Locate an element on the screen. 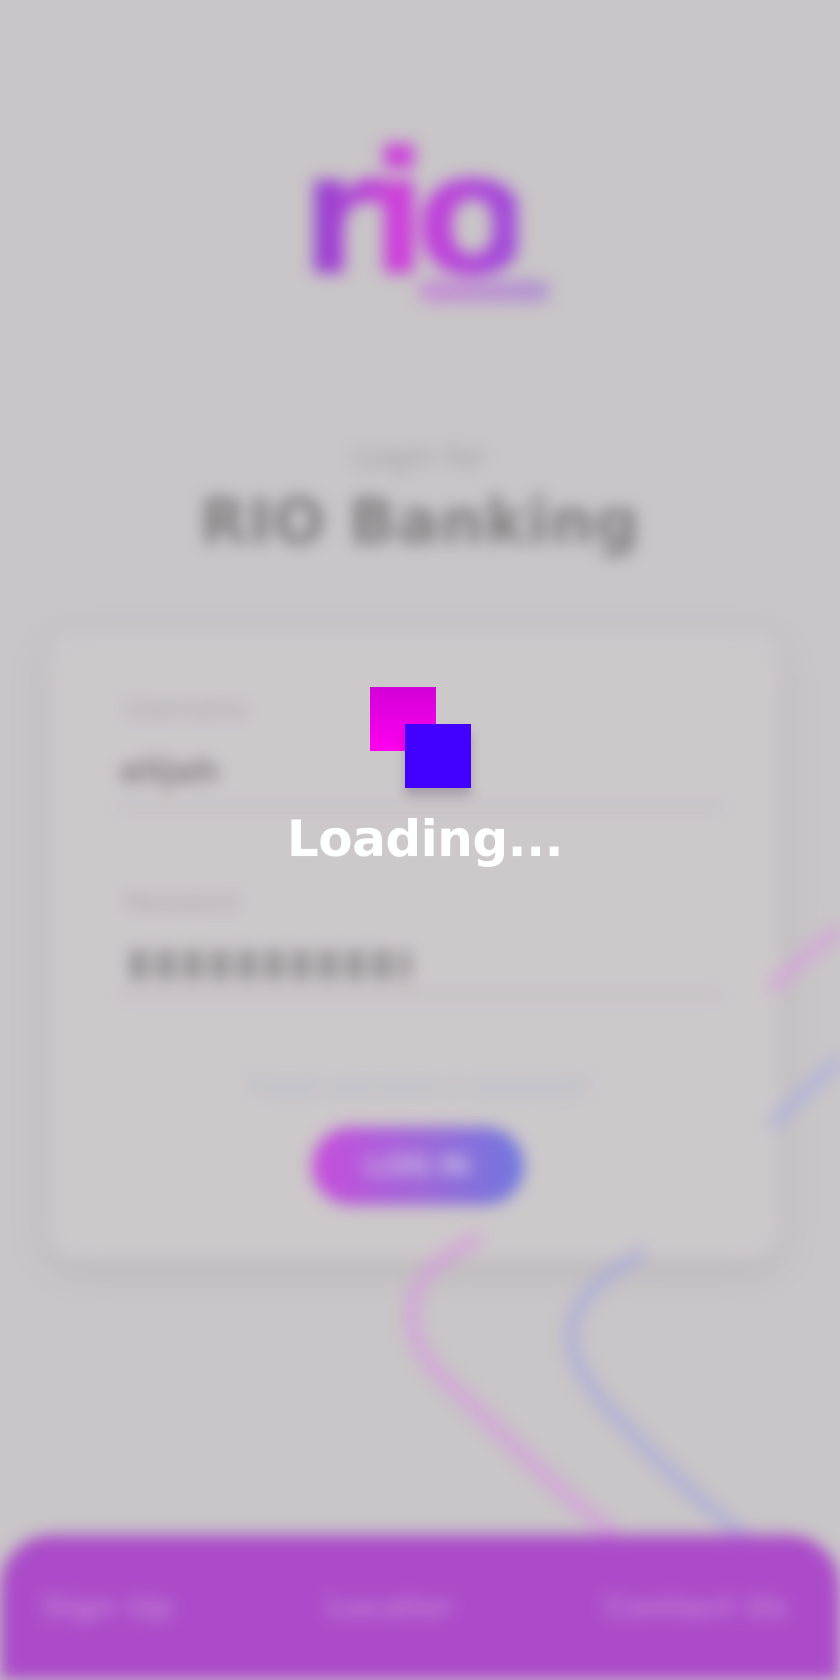 This screenshot has width=840, height=1680. bottom-nav-locator: Locator is located at coordinates (390, 1607).